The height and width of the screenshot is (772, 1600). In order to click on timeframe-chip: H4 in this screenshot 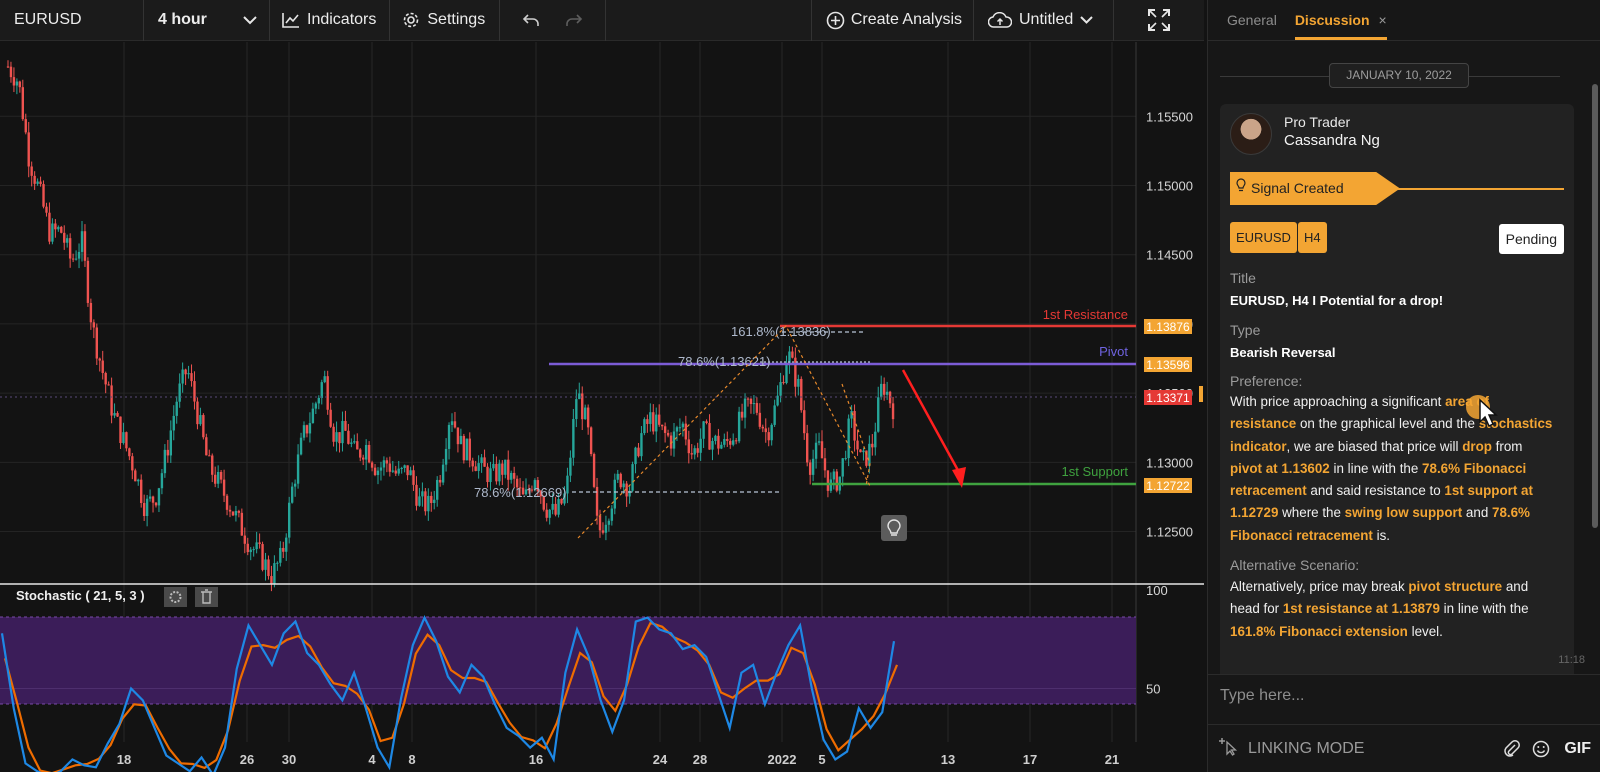, I will do `click(1312, 237)`.